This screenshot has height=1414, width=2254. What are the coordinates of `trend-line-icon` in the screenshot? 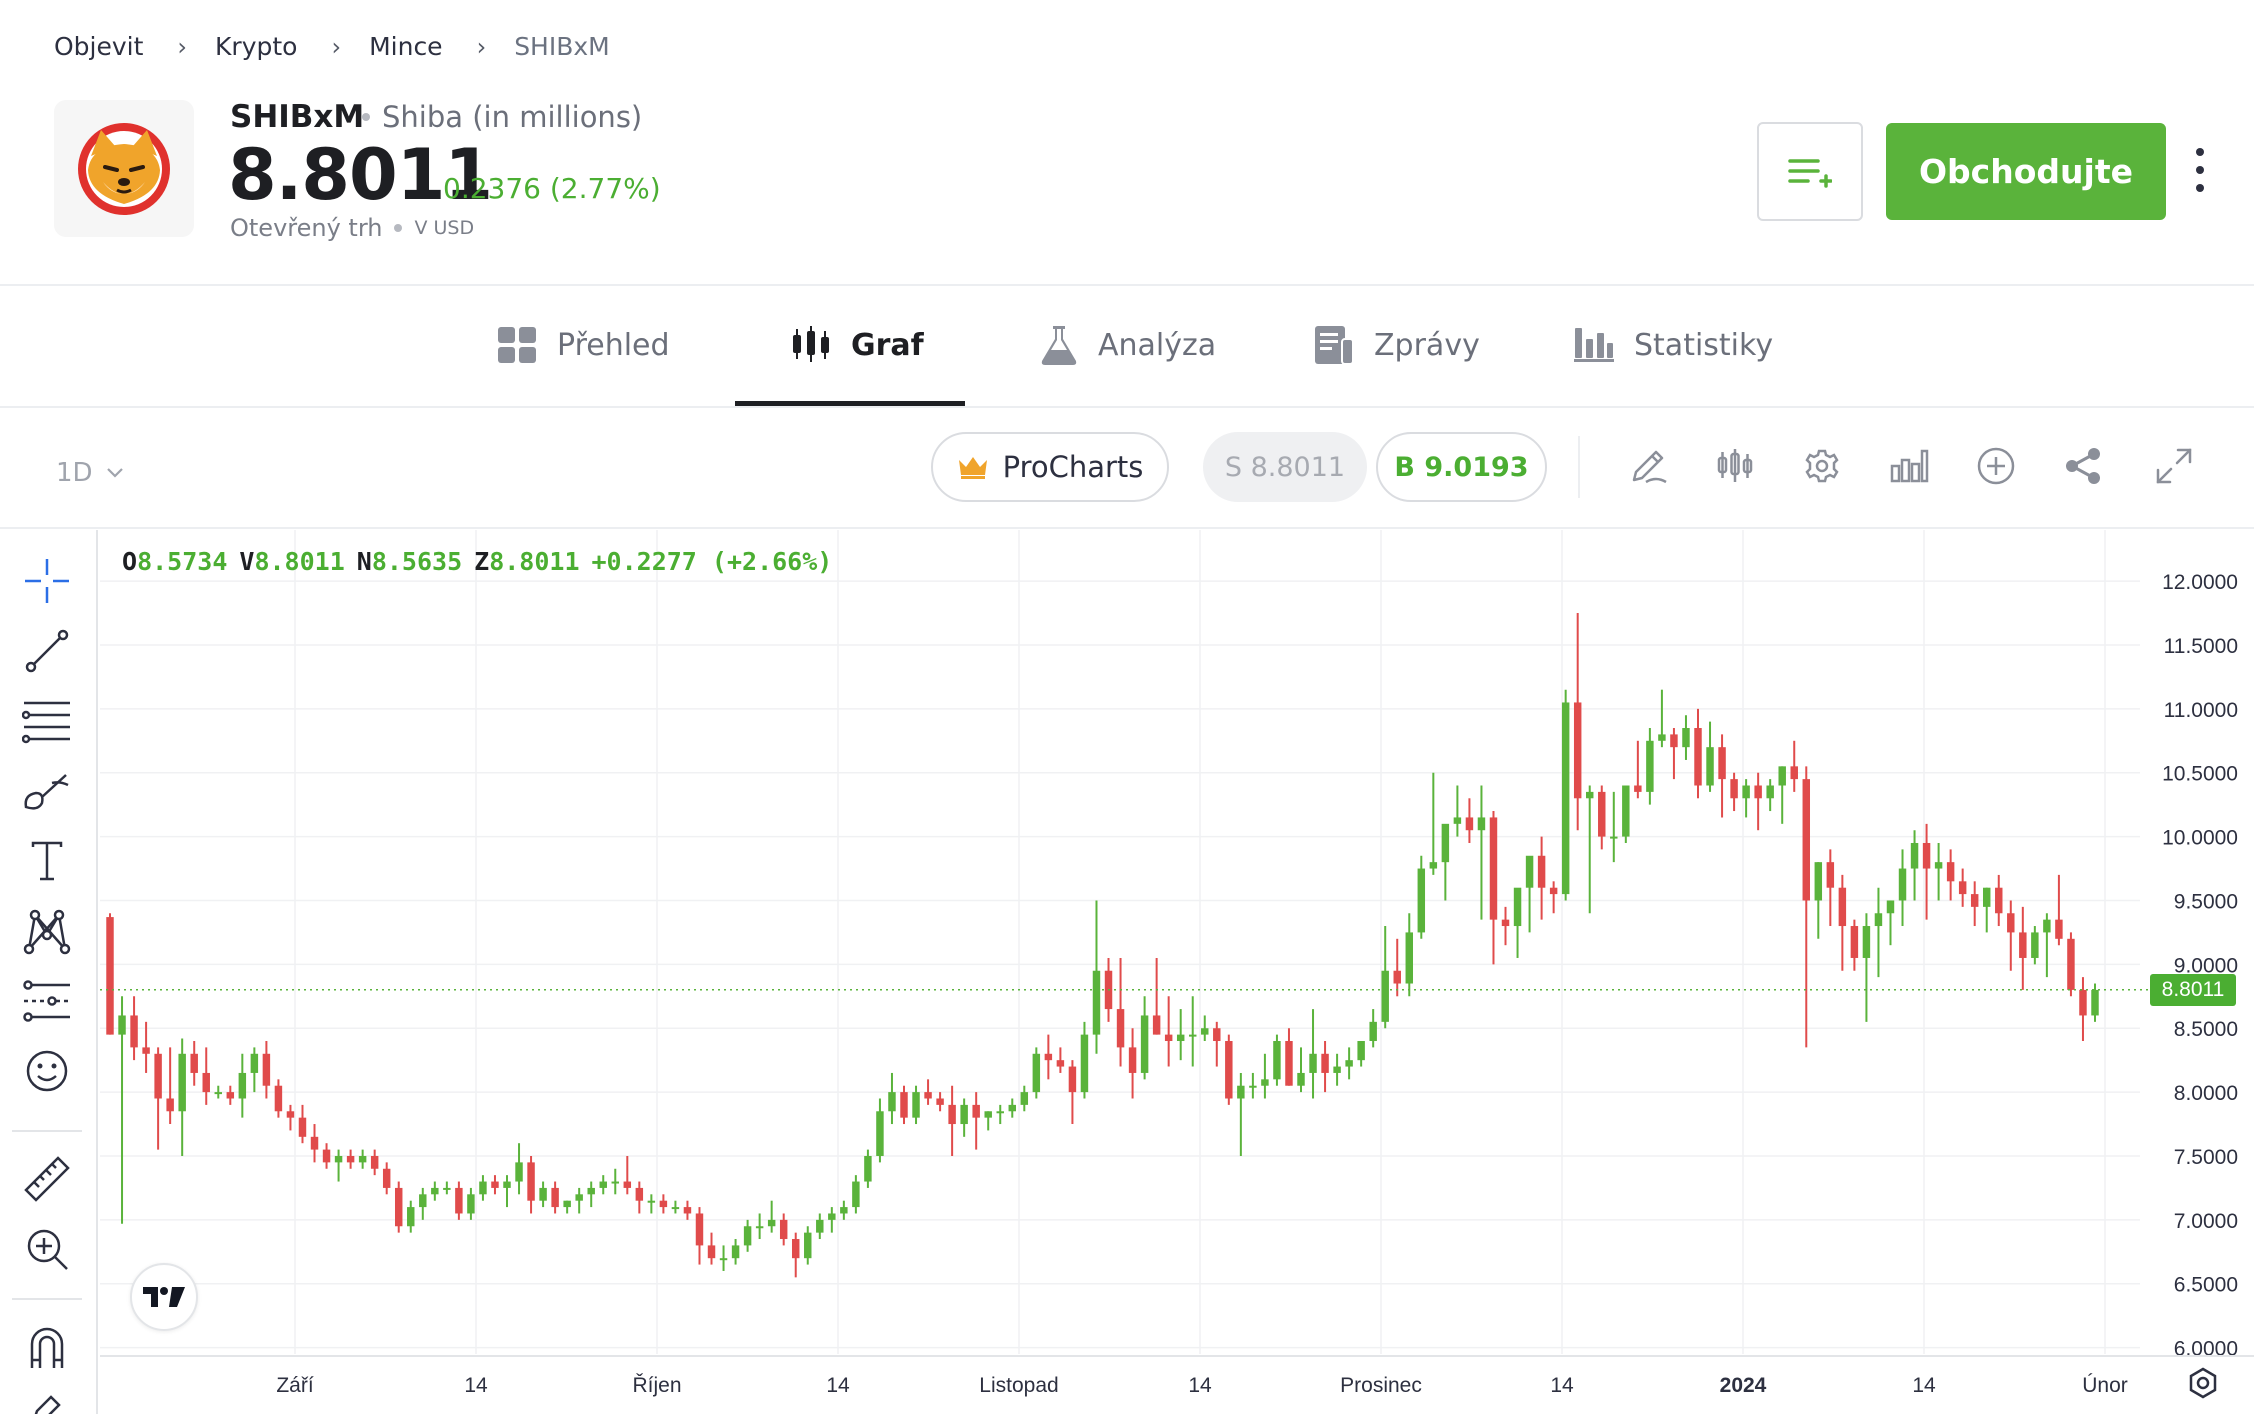 It's located at (47, 651).